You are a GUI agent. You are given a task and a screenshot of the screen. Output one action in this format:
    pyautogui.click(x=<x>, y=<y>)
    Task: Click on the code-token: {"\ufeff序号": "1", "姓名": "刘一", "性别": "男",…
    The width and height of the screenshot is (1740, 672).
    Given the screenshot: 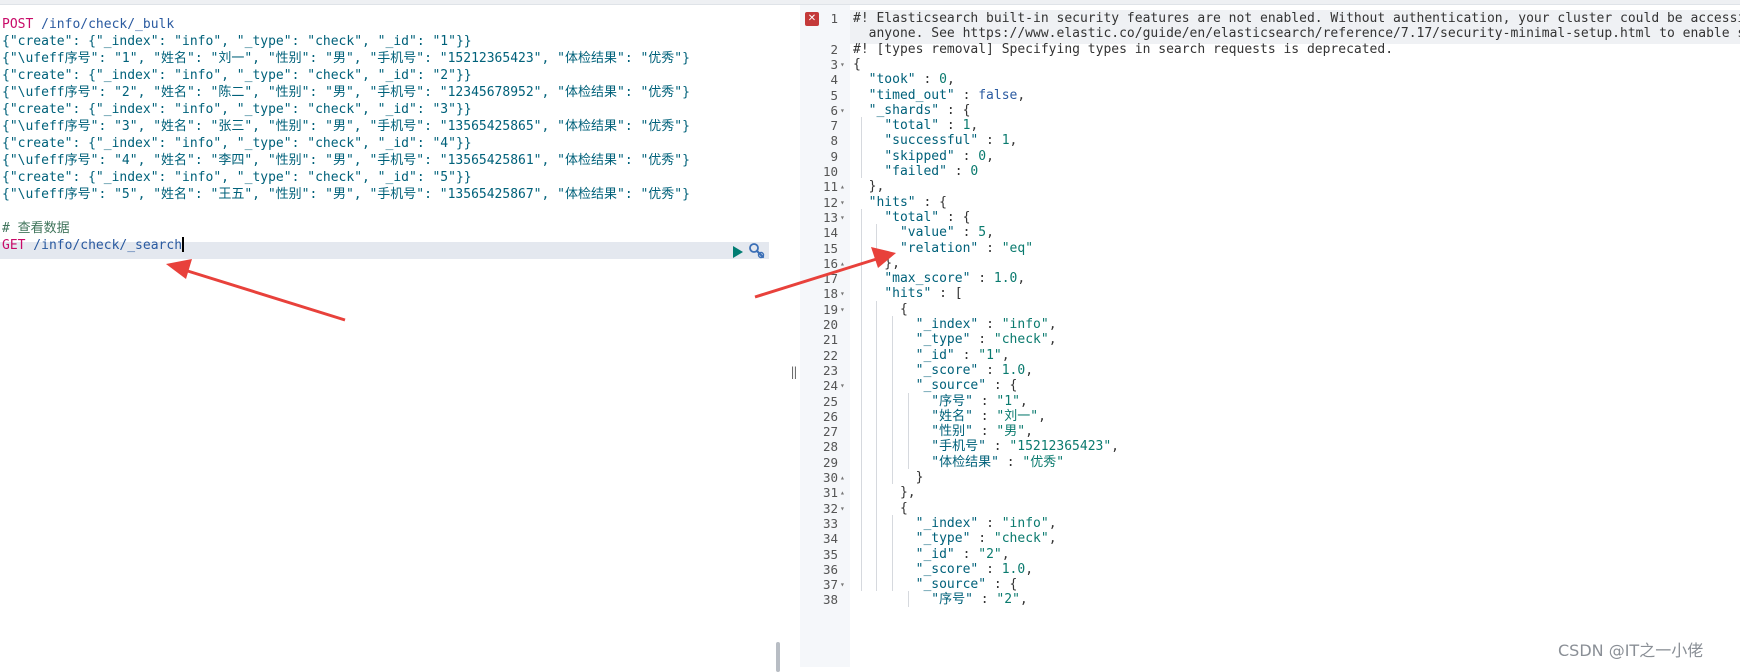 What is the action you would take?
    pyautogui.click(x=346, y=58)
    